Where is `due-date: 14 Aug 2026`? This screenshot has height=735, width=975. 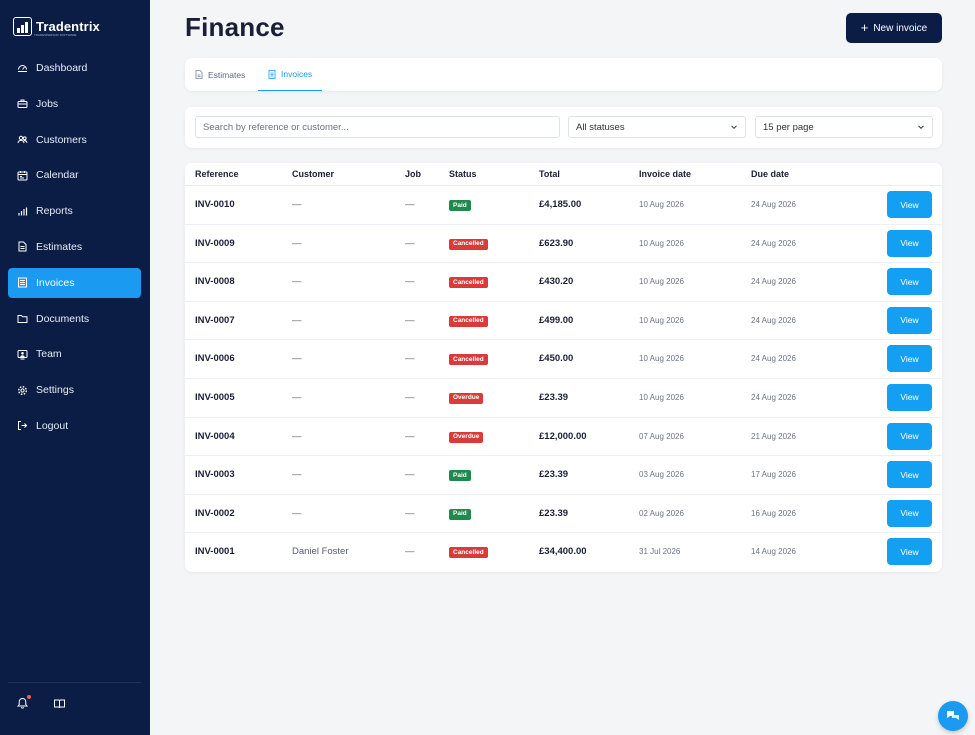
due-date: 14 Aug 2026 is located at coordinates (773, 552).